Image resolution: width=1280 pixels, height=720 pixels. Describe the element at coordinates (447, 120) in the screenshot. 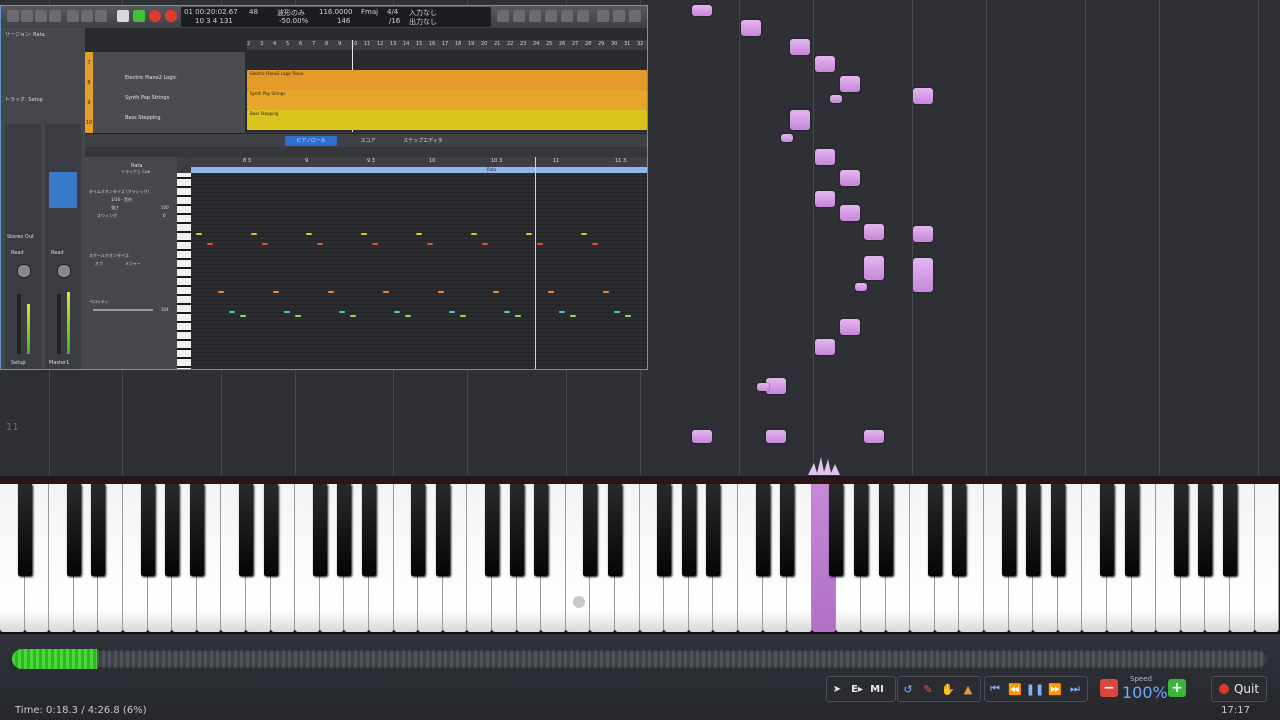

I see `track-region: Bass Stepping` at that location.